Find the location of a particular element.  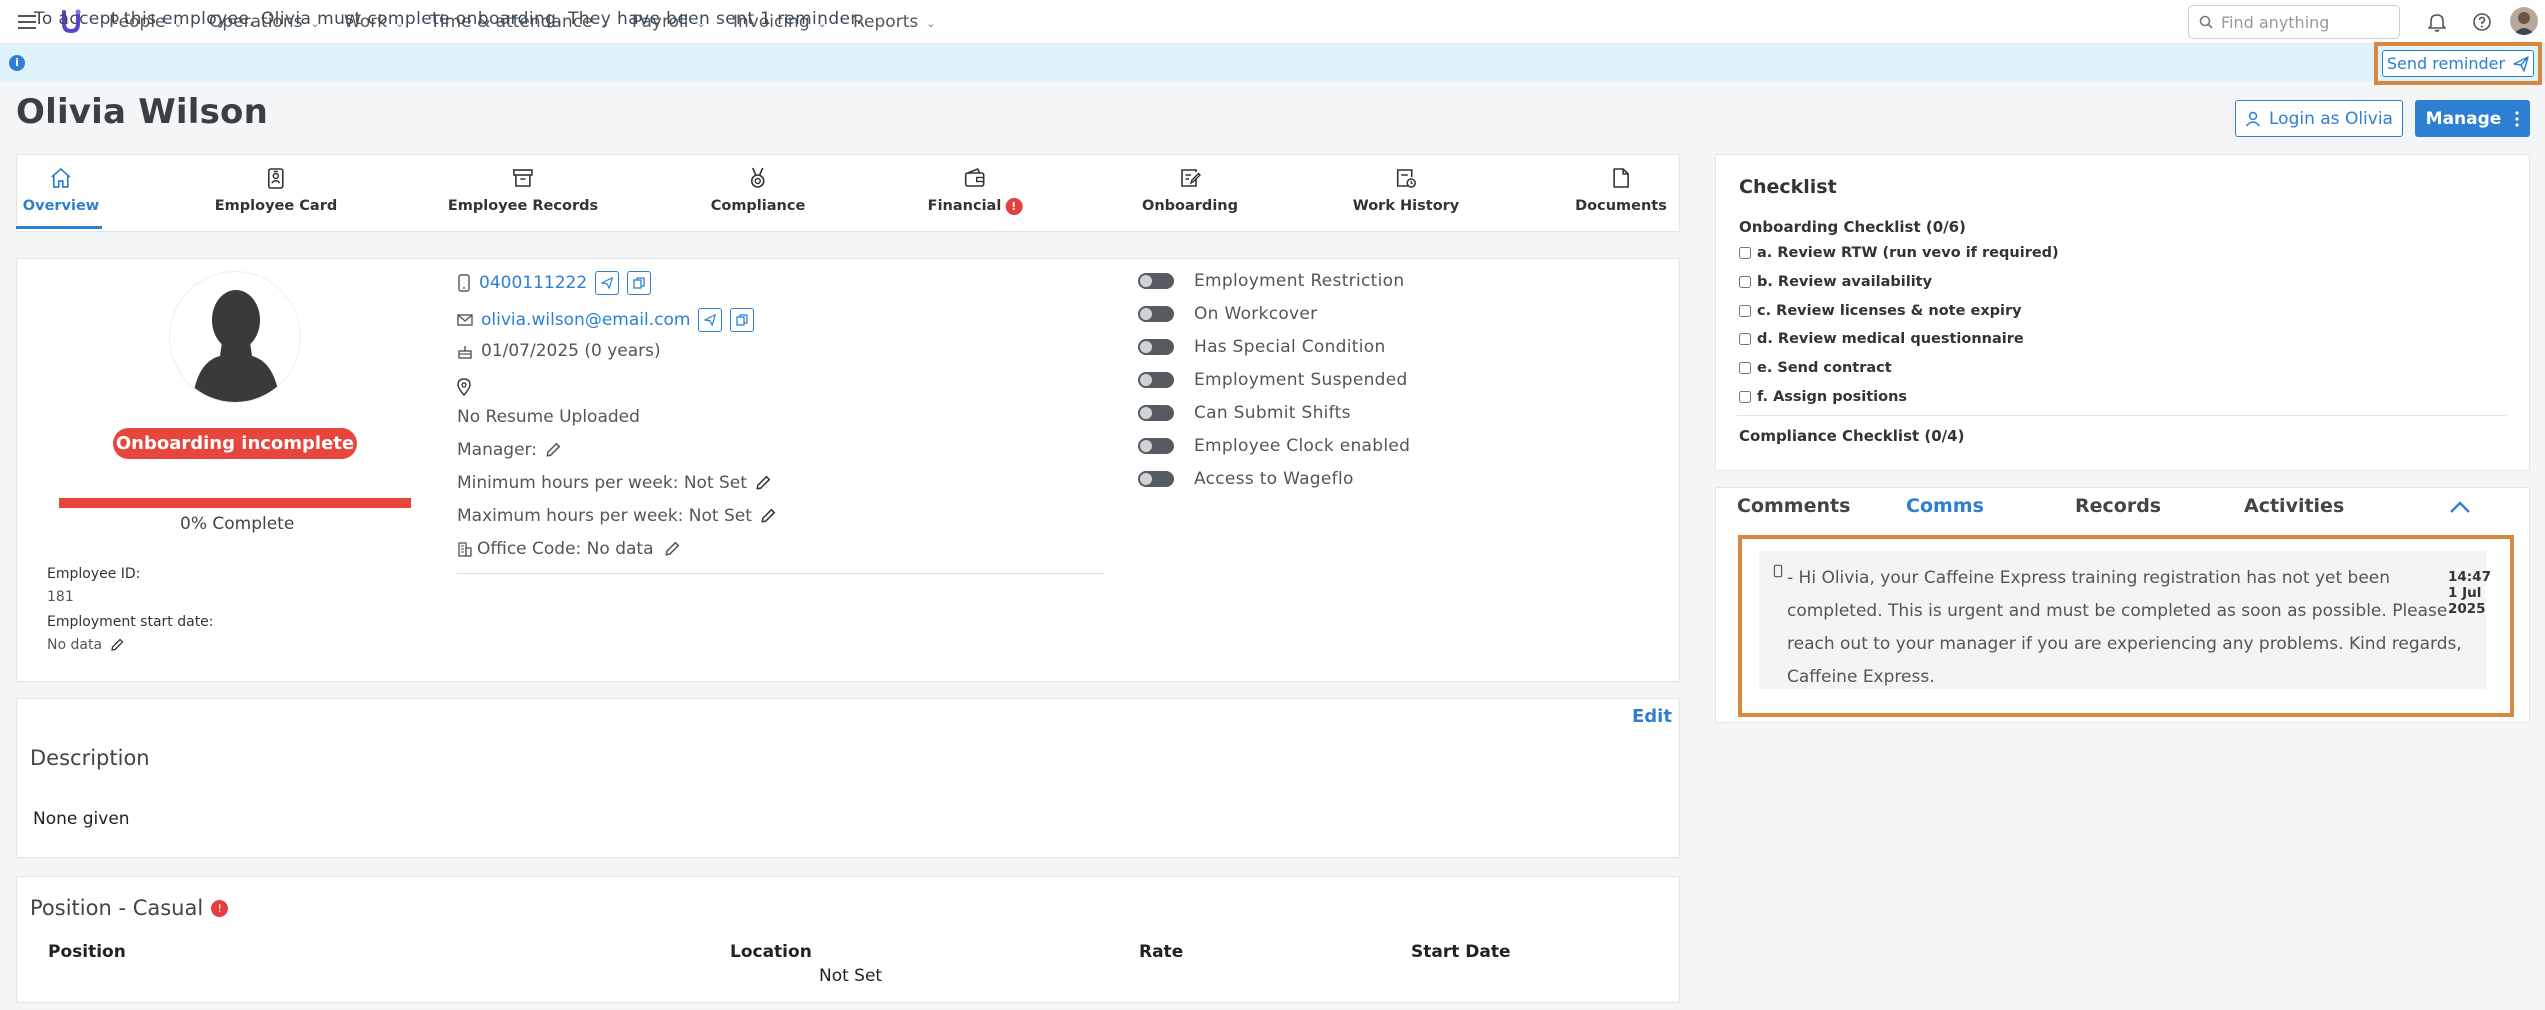

message-year: 2025 is located at coordinates (2467, 609).